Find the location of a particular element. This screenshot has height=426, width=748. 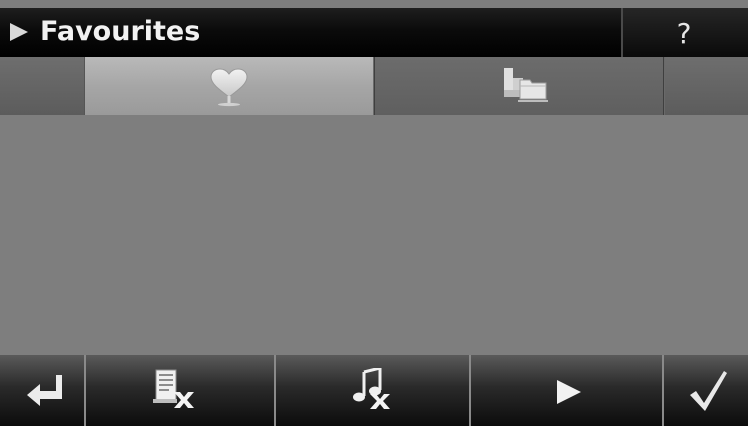

tab-favourites is located at coordinates (229, 86).